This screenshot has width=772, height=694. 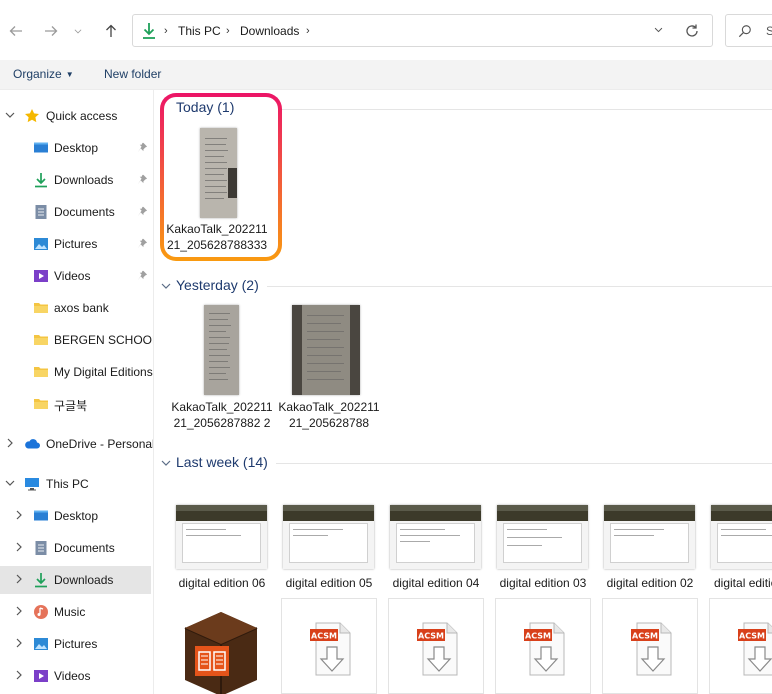 I want to click on new-folder-button: New folder, so click(x=132, y=74).